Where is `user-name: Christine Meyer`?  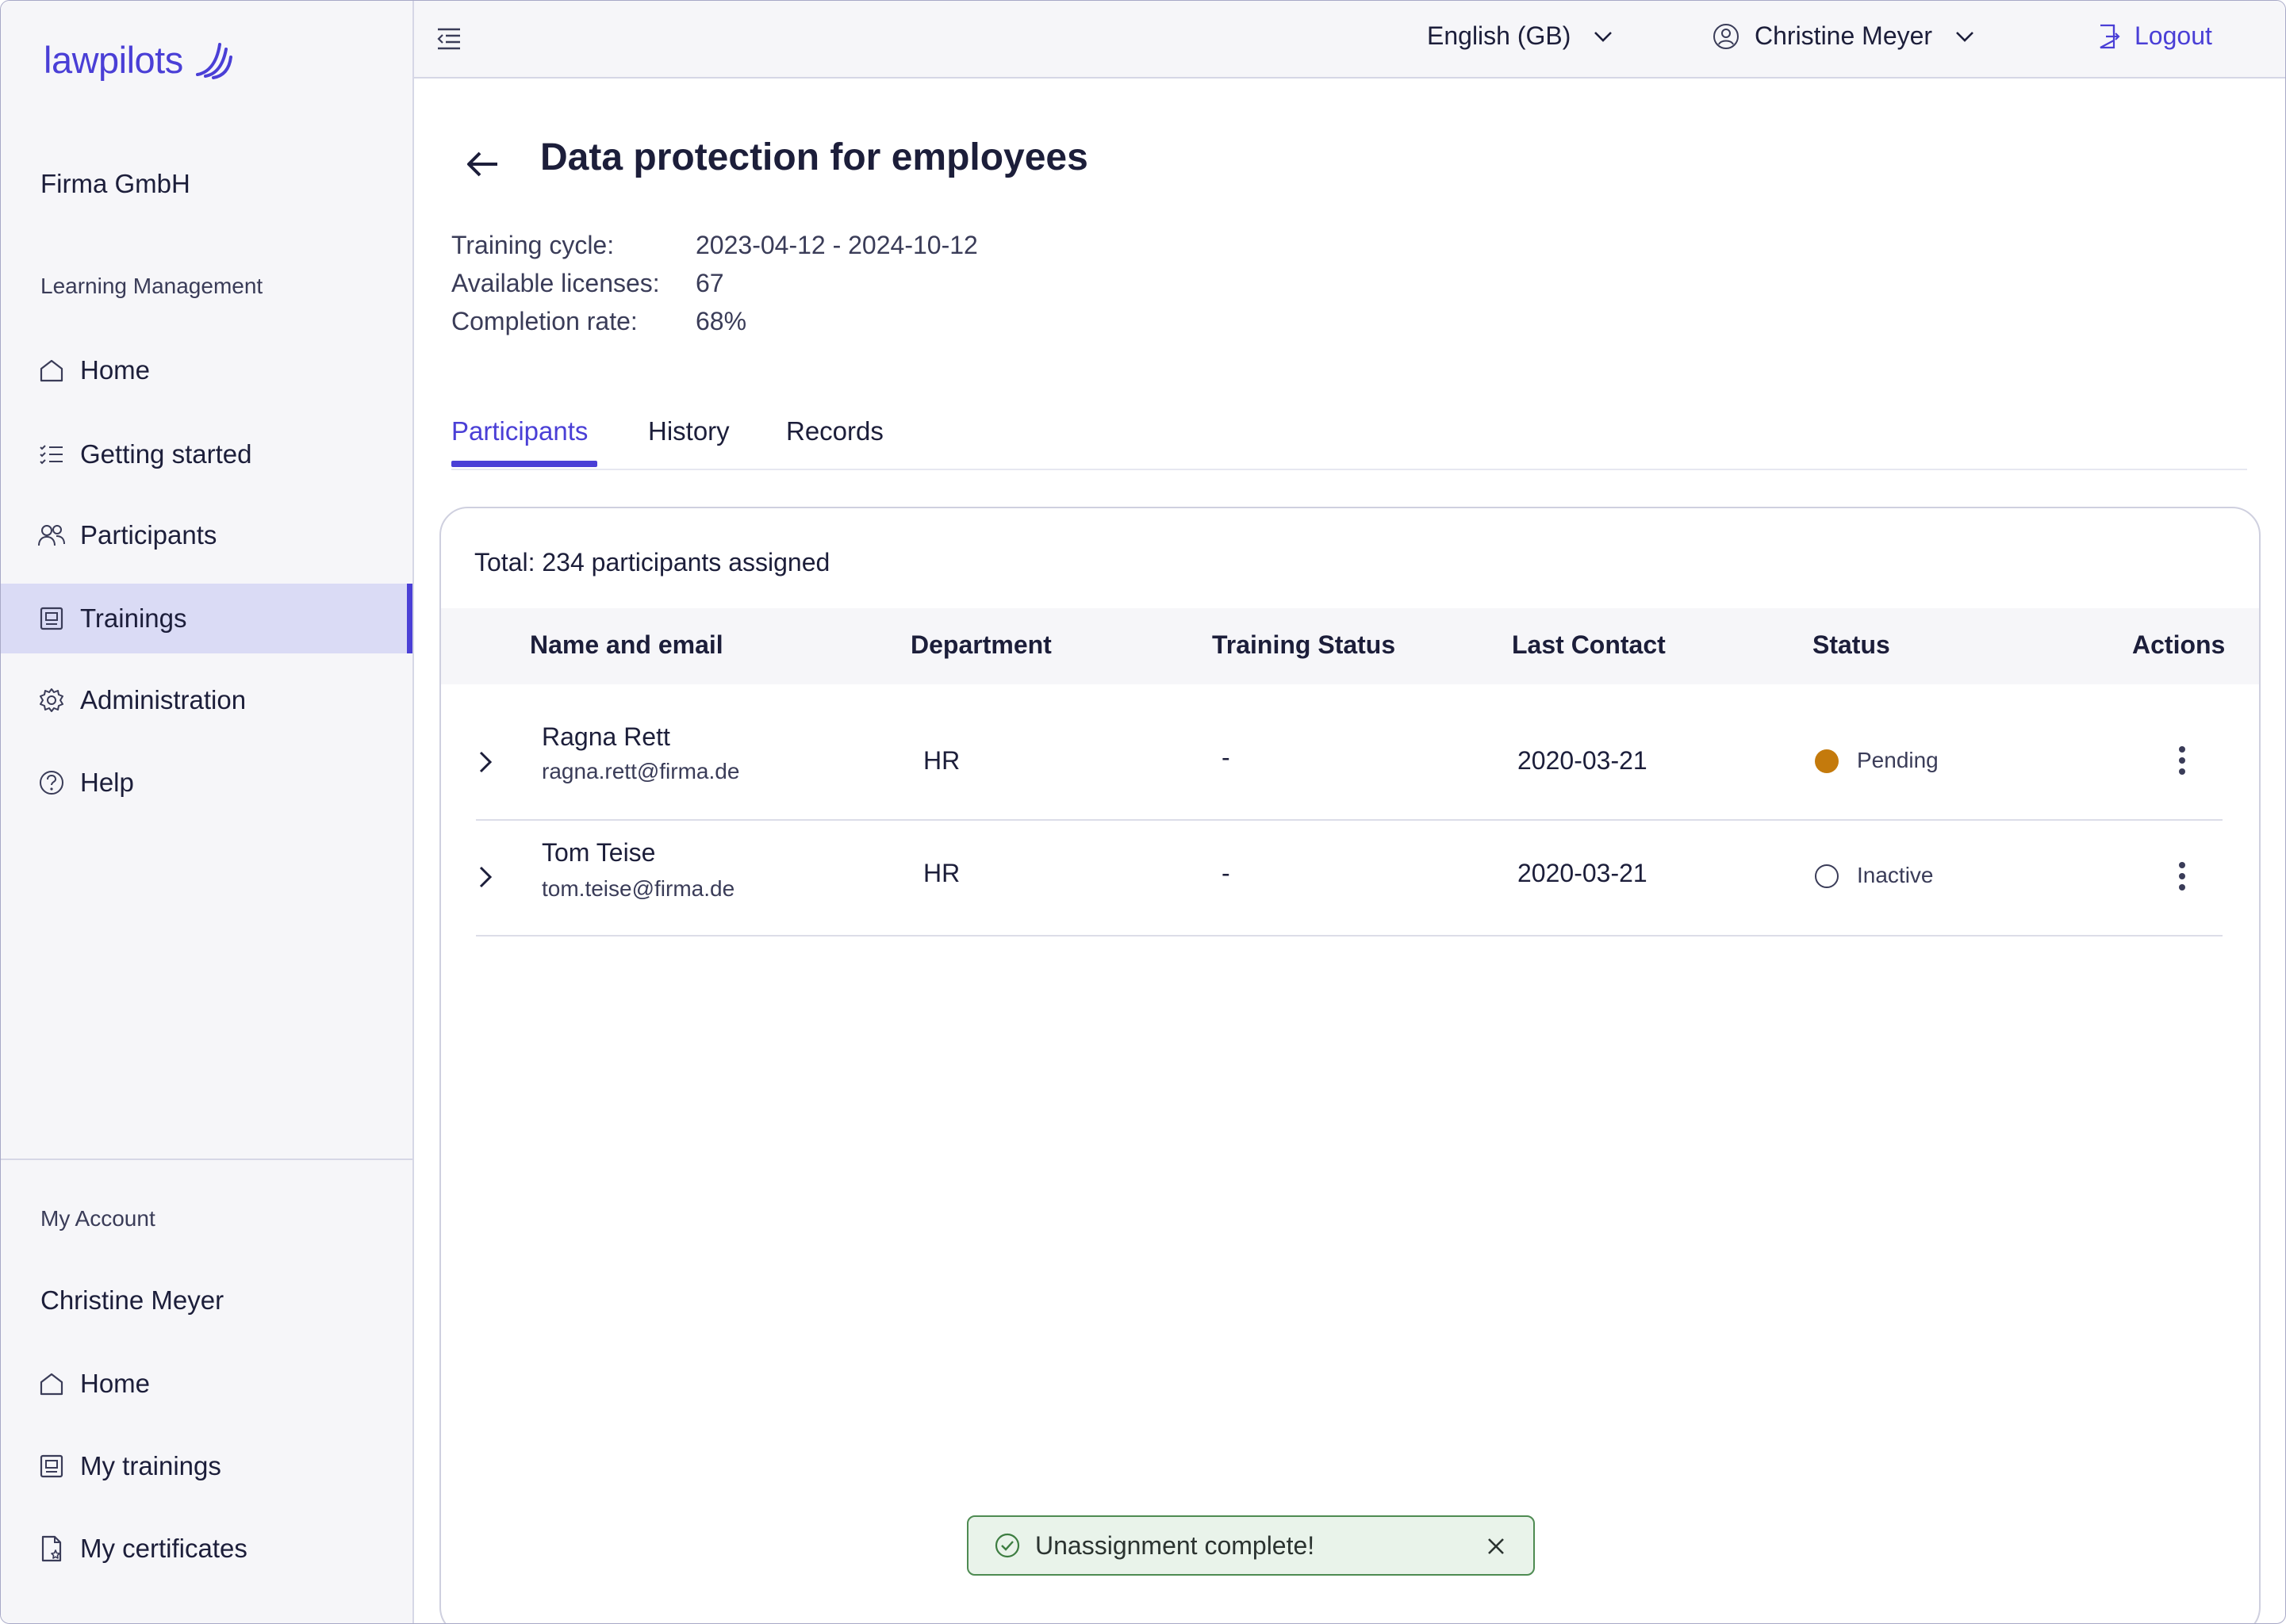
user-name: Christine Meyer is located at coordinates (1844, 35).